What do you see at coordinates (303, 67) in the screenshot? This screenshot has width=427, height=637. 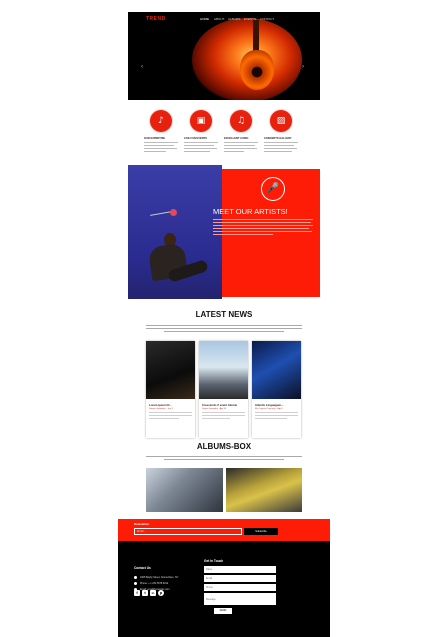 I see `slider-next-icon: ›` at bounding box center [303, 67].